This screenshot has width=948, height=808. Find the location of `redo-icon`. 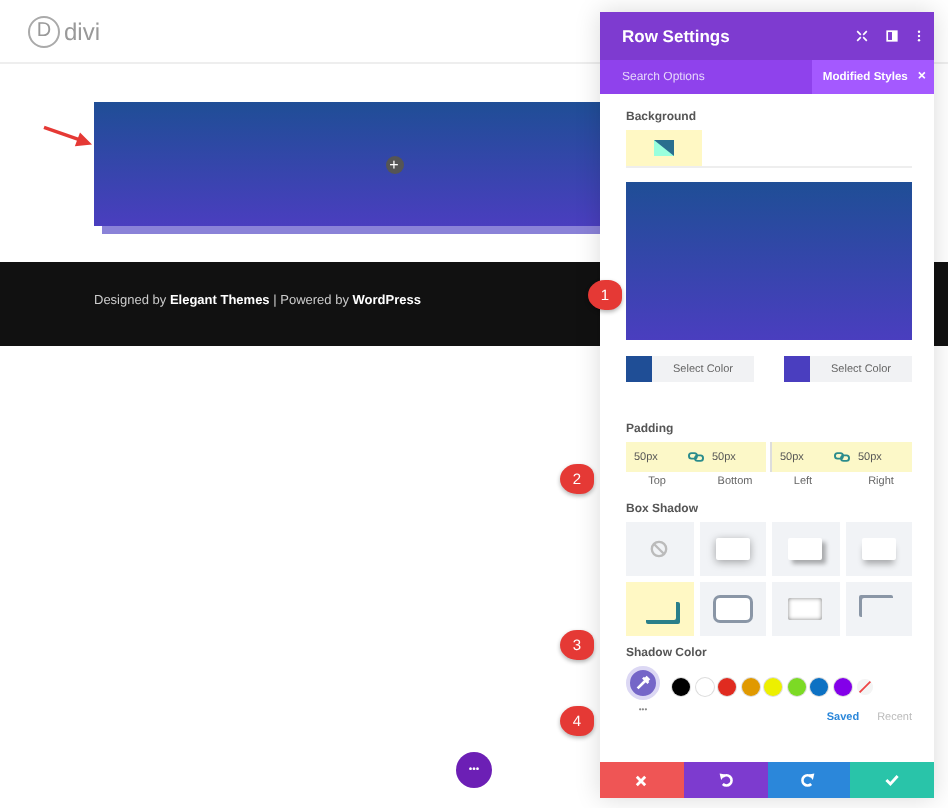

redo-icon is located at coordinates (808, 780).